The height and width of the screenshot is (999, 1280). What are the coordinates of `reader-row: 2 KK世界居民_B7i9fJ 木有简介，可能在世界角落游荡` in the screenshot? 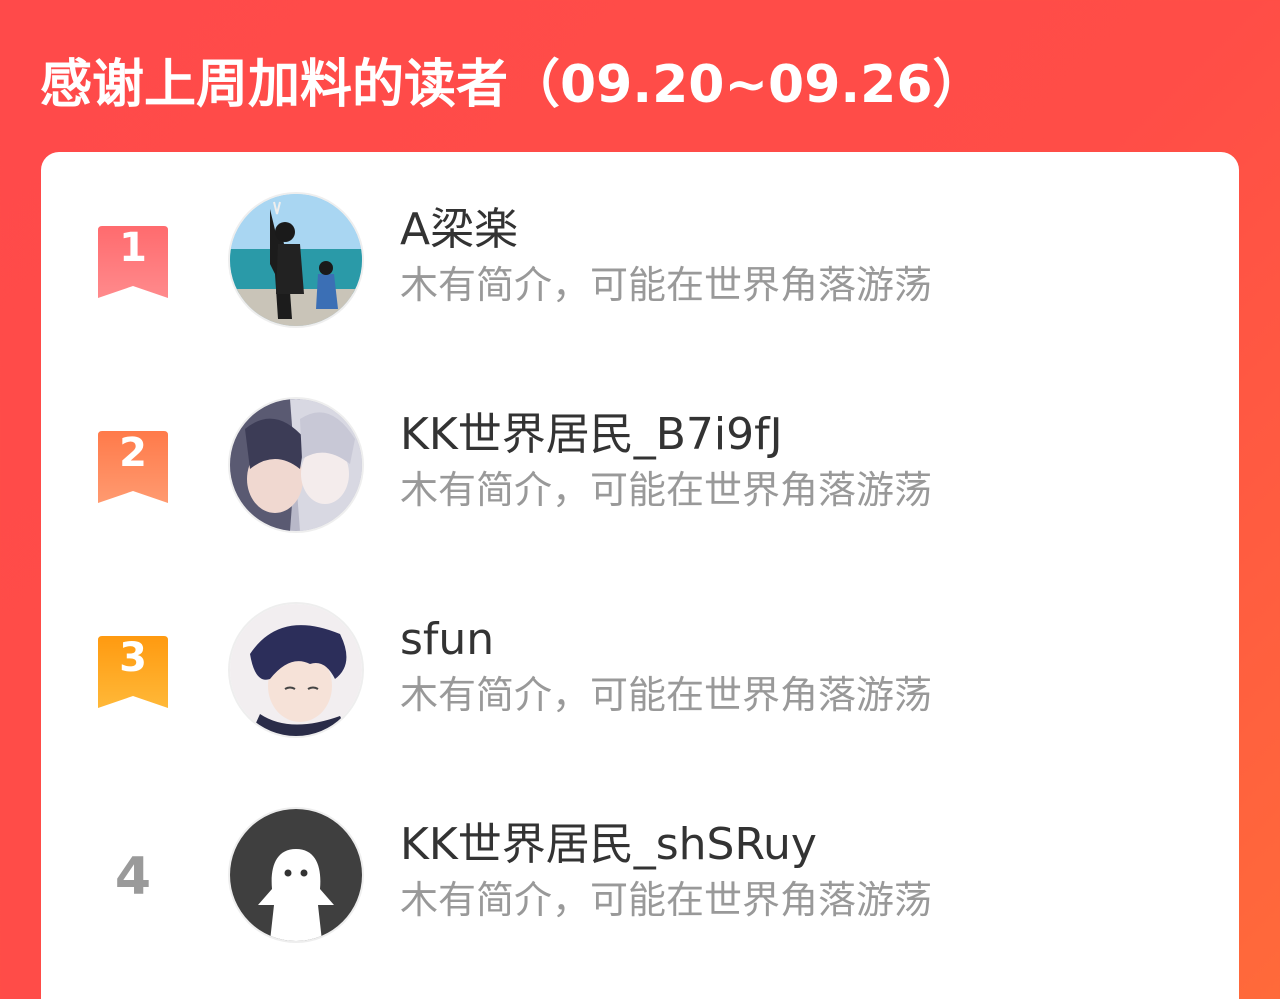 It's located at (640, 469).